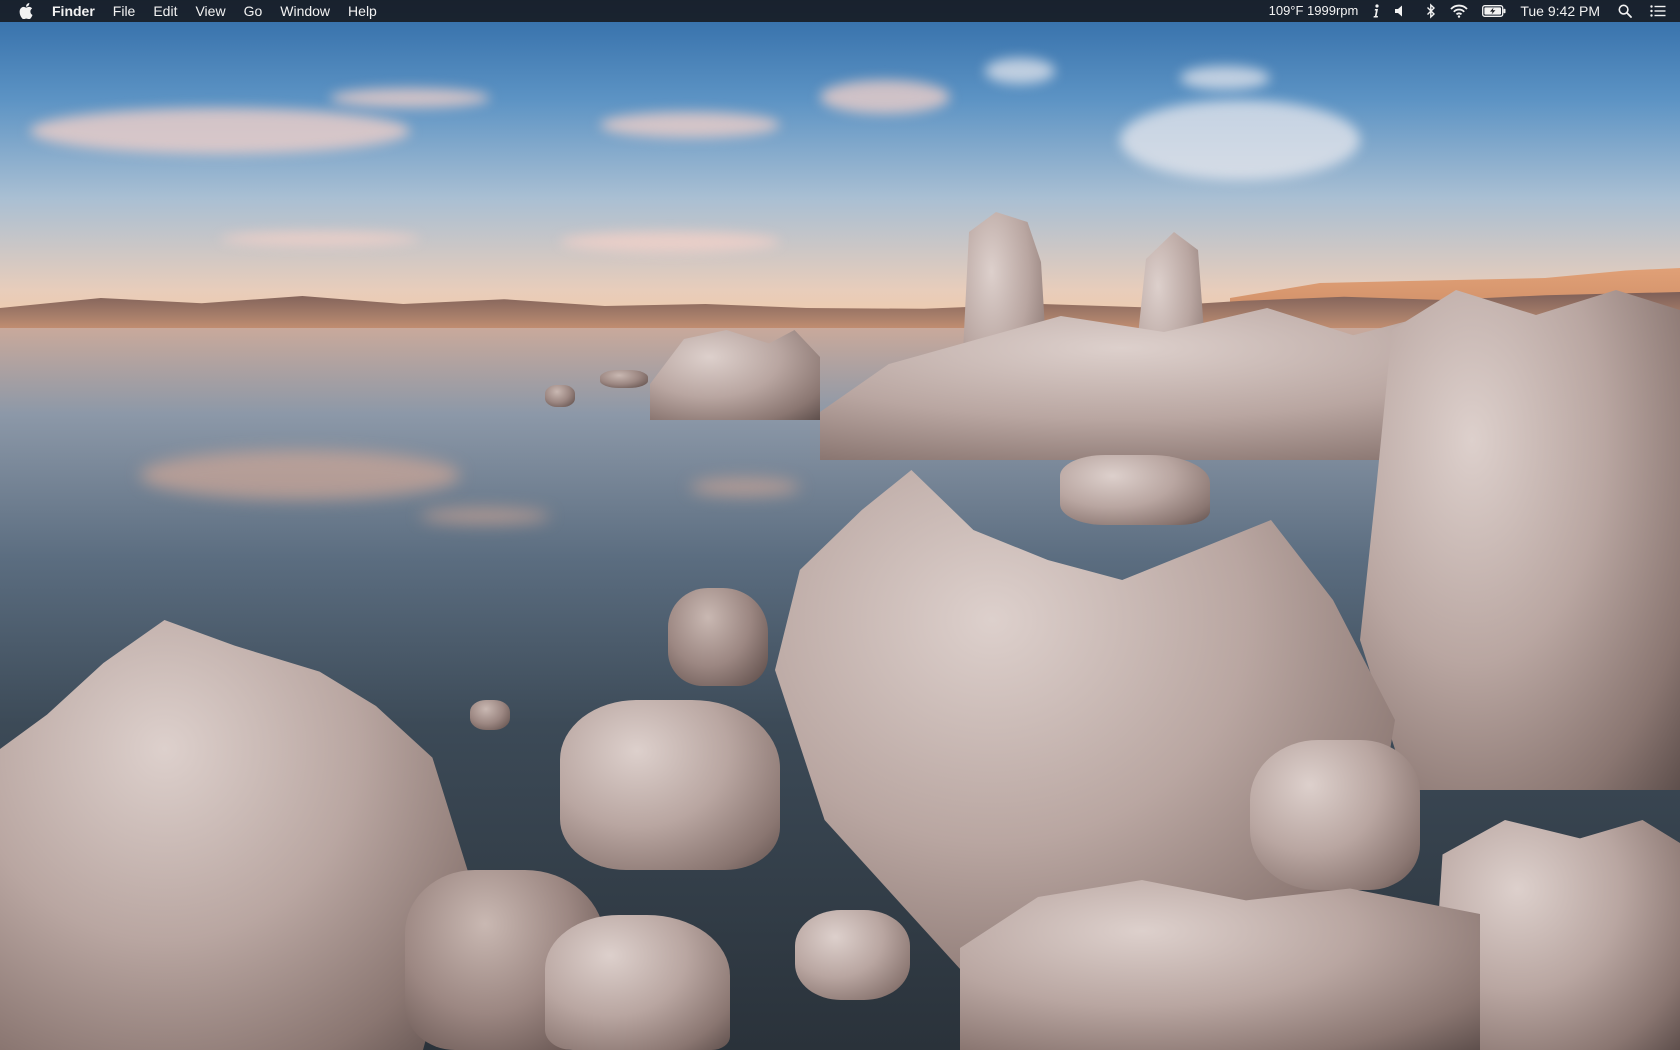 This screenshot has height=1050, width=1680. I want to click on battery-icon, so click(1494, 11).